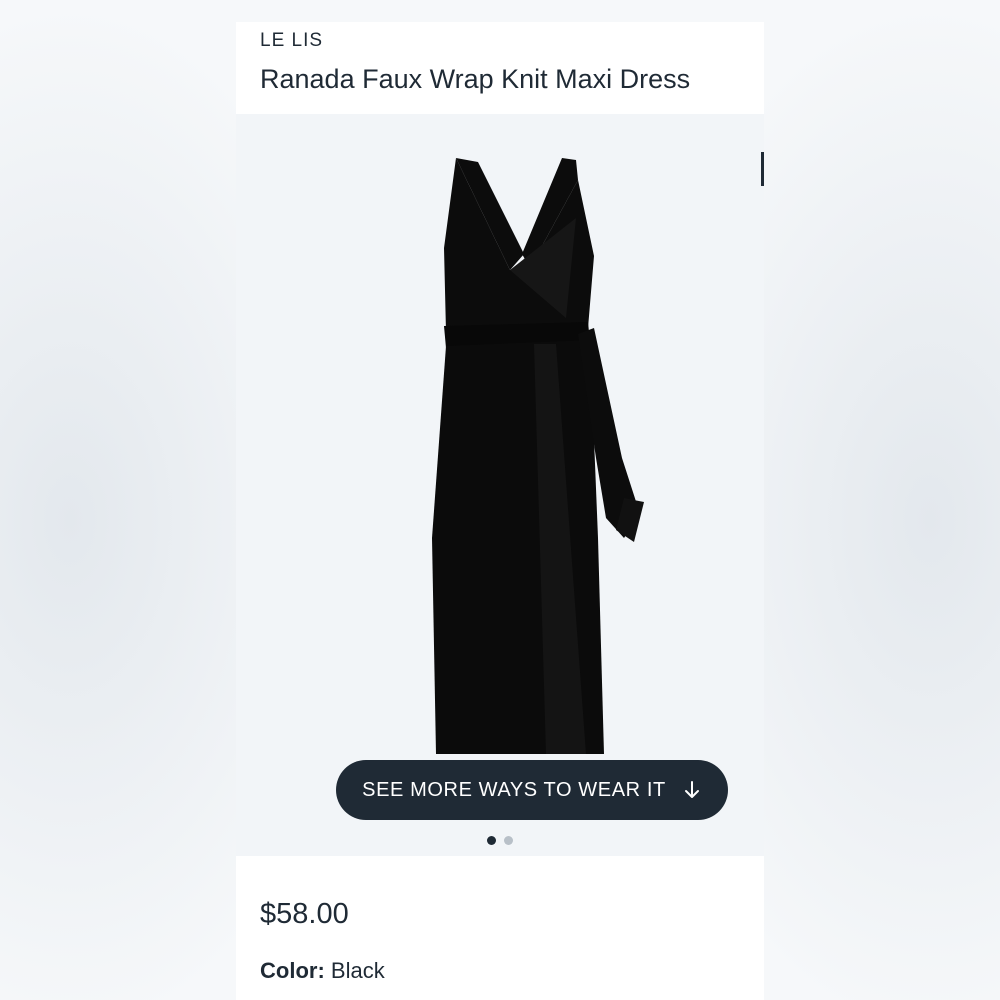 The width and height of the screenshot is (1000, 1000). What do you see at coordinates (500, 840) in the screenshot?
I see `carousel-indicator` at bounding box center [500, 840].